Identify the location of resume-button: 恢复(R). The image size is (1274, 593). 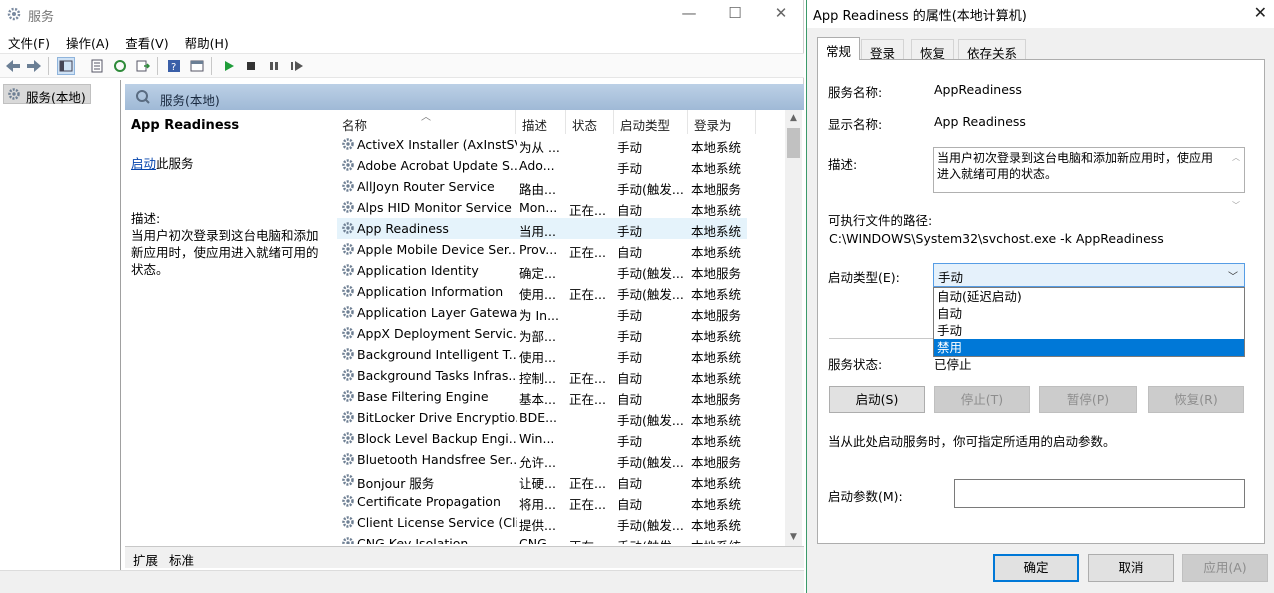
(1196, 399).